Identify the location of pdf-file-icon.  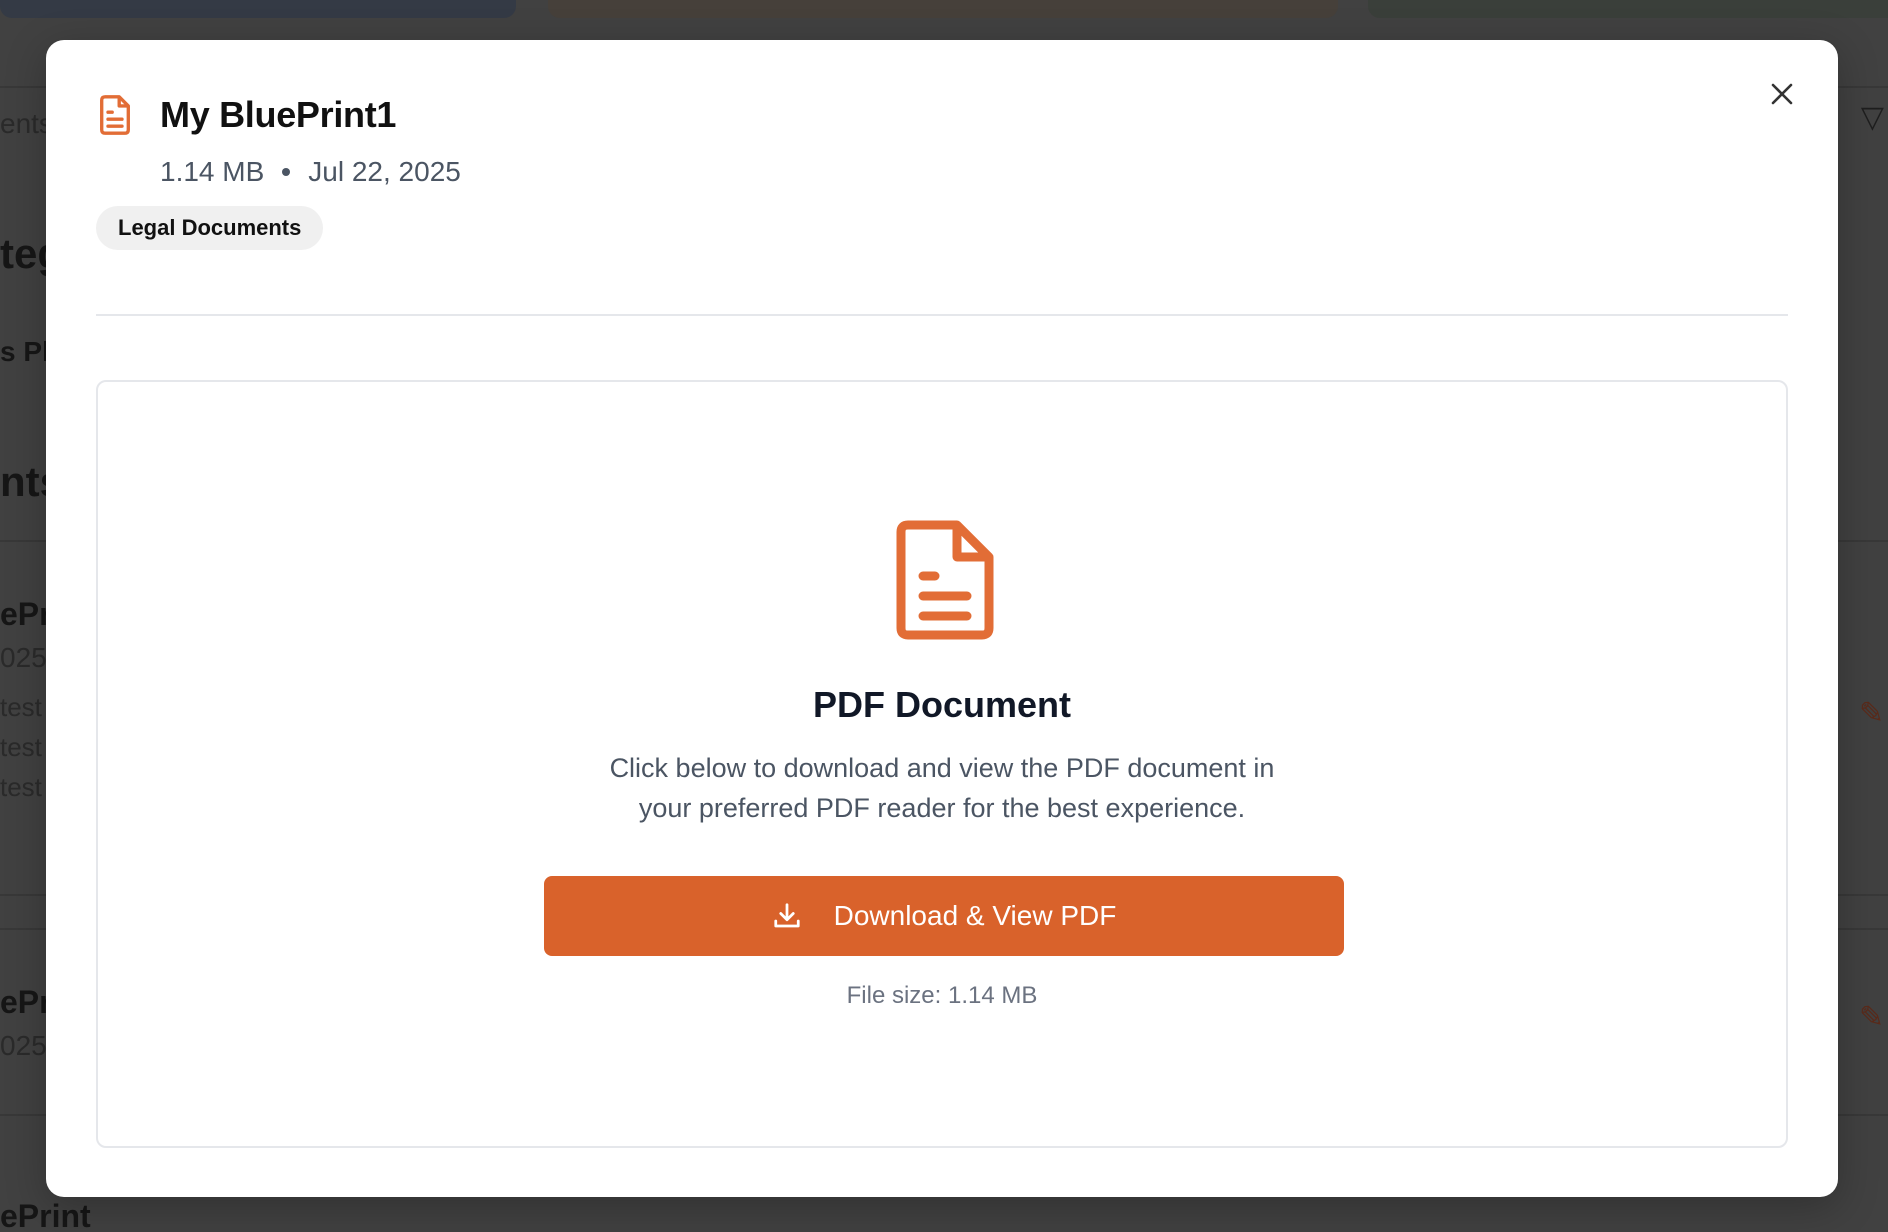
(945, 580).